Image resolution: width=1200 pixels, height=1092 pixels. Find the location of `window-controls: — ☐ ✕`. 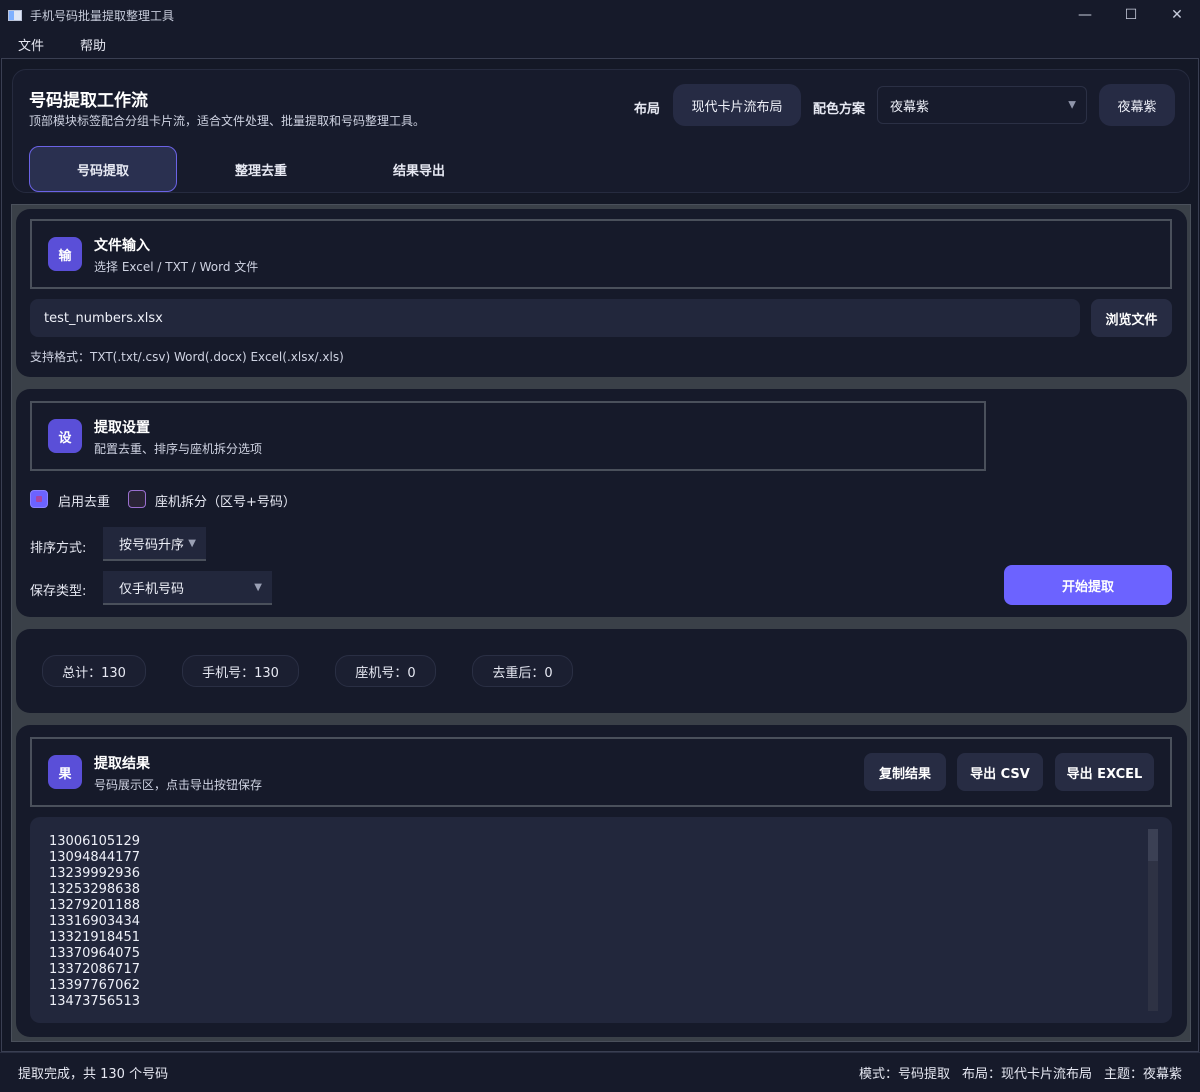

window-controls: — ☐ ✕ is located at coordinates (1131, 15).